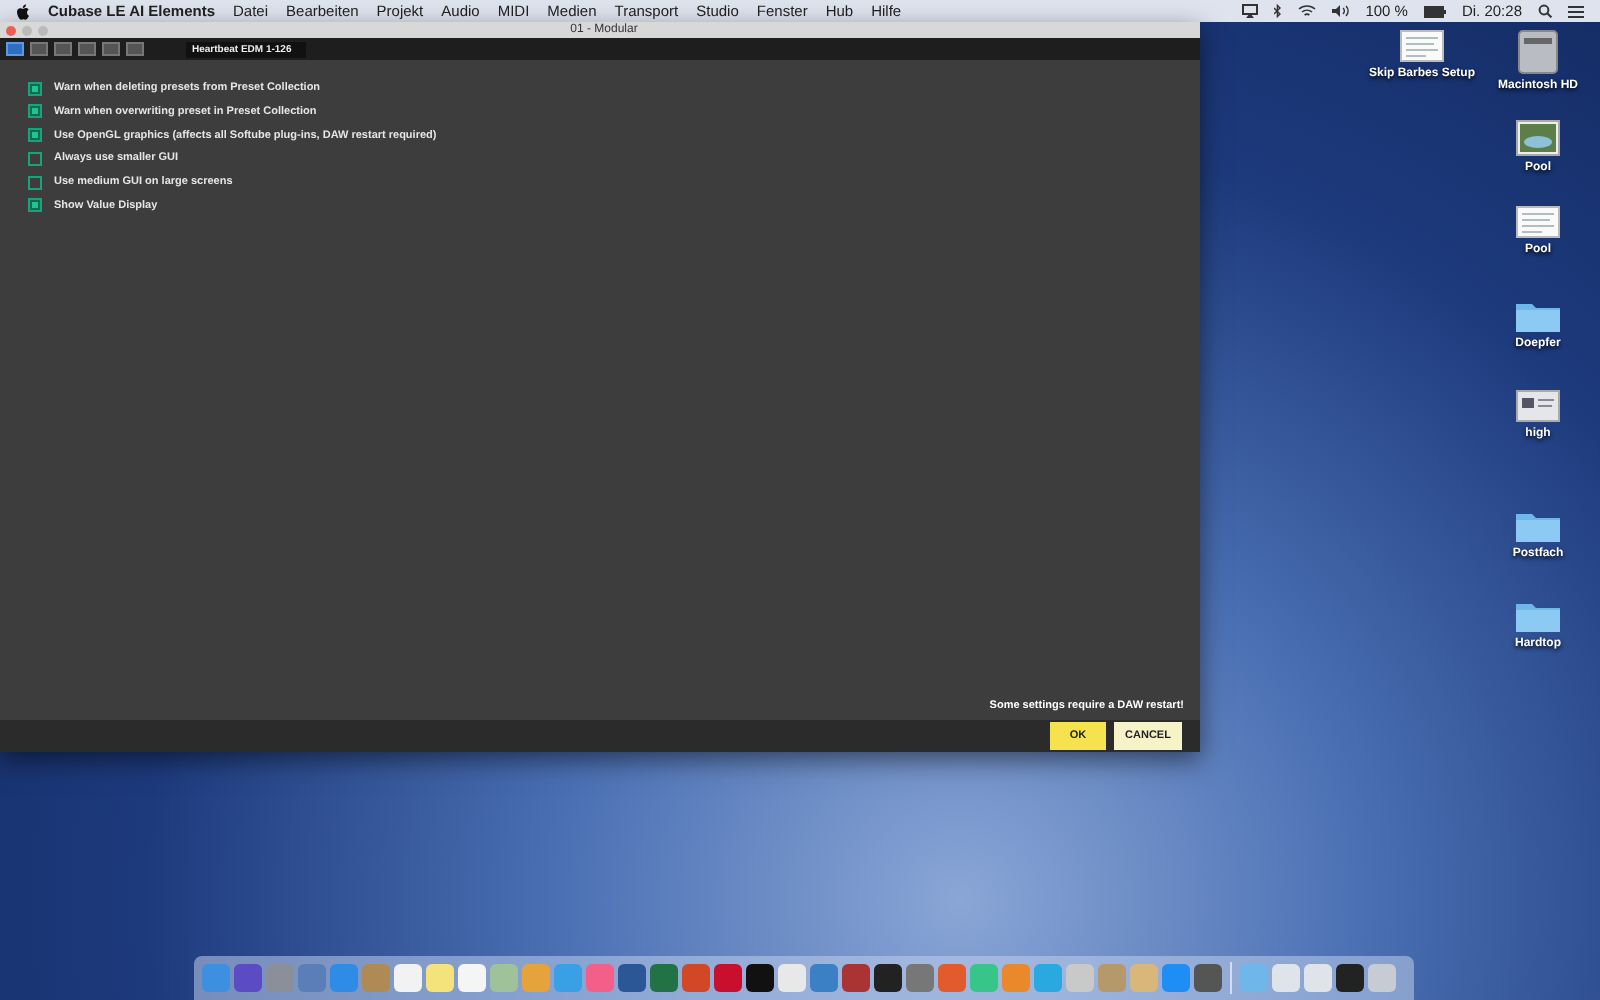 The image size is (1600, 1000). Describe the element at coordinates (11, 30) in the screenshot. I see `close-icon` at that location.